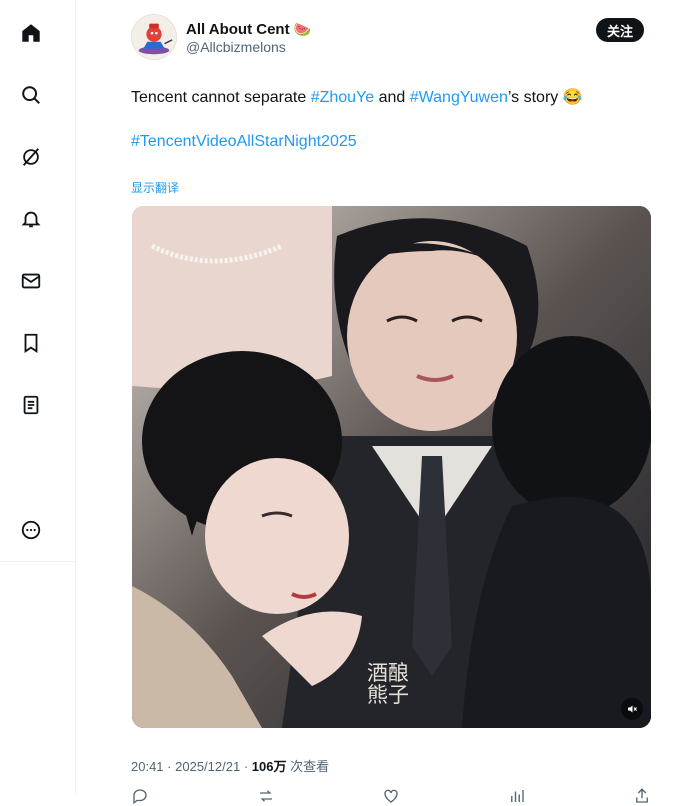 This screenshot has height=806, width=690. Describe the element at coordinates (31, 530) in the screenshot. I see `more-icon` at that location.